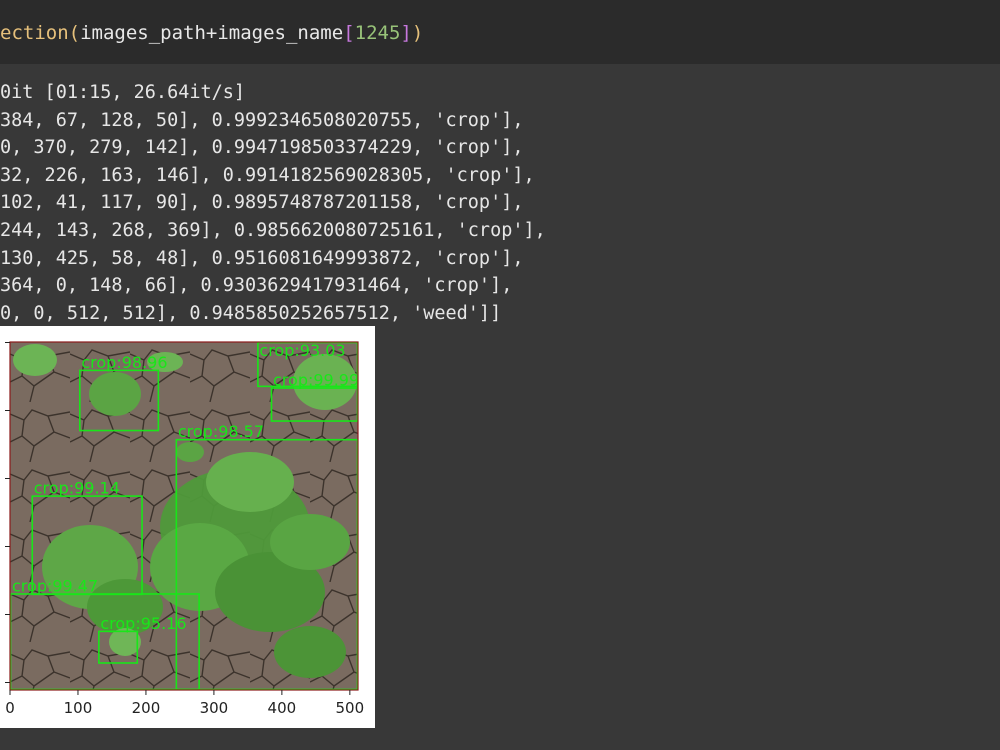 The image size is (1000, 750). Describe the element at coordinates (146, 708) in the screenshot. I see `x-tick-label: 200` at that location.